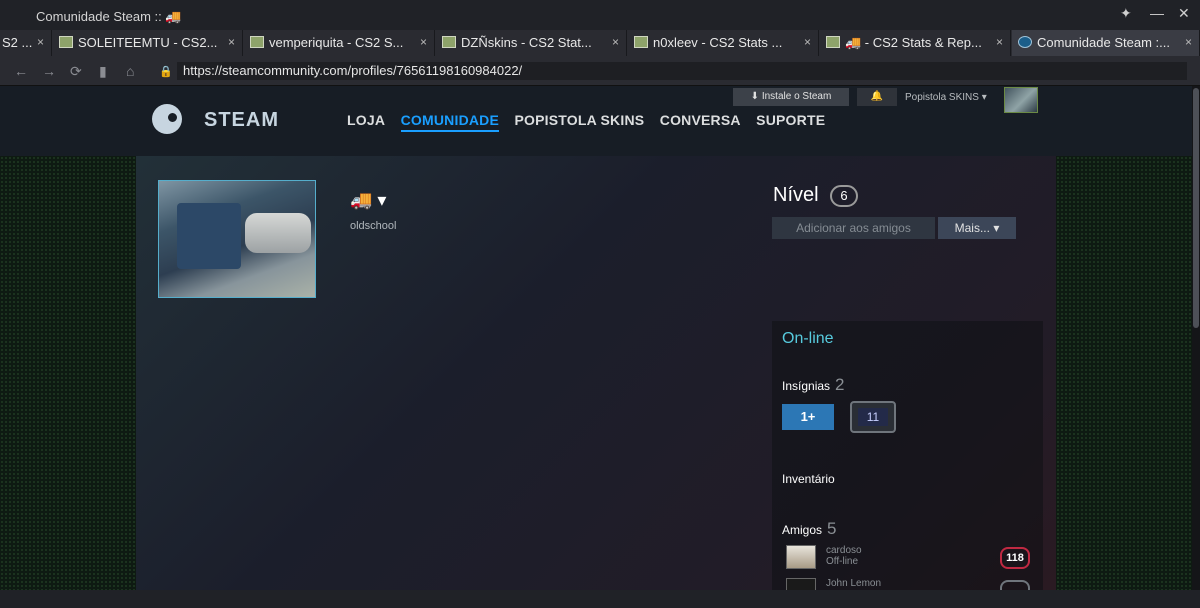 This screenshot has width=1200, height=608. What do you see at coordinates (808, 479) in the screenshot?
I see `inventory-link: Inventário` at bounding box center [808, 479].